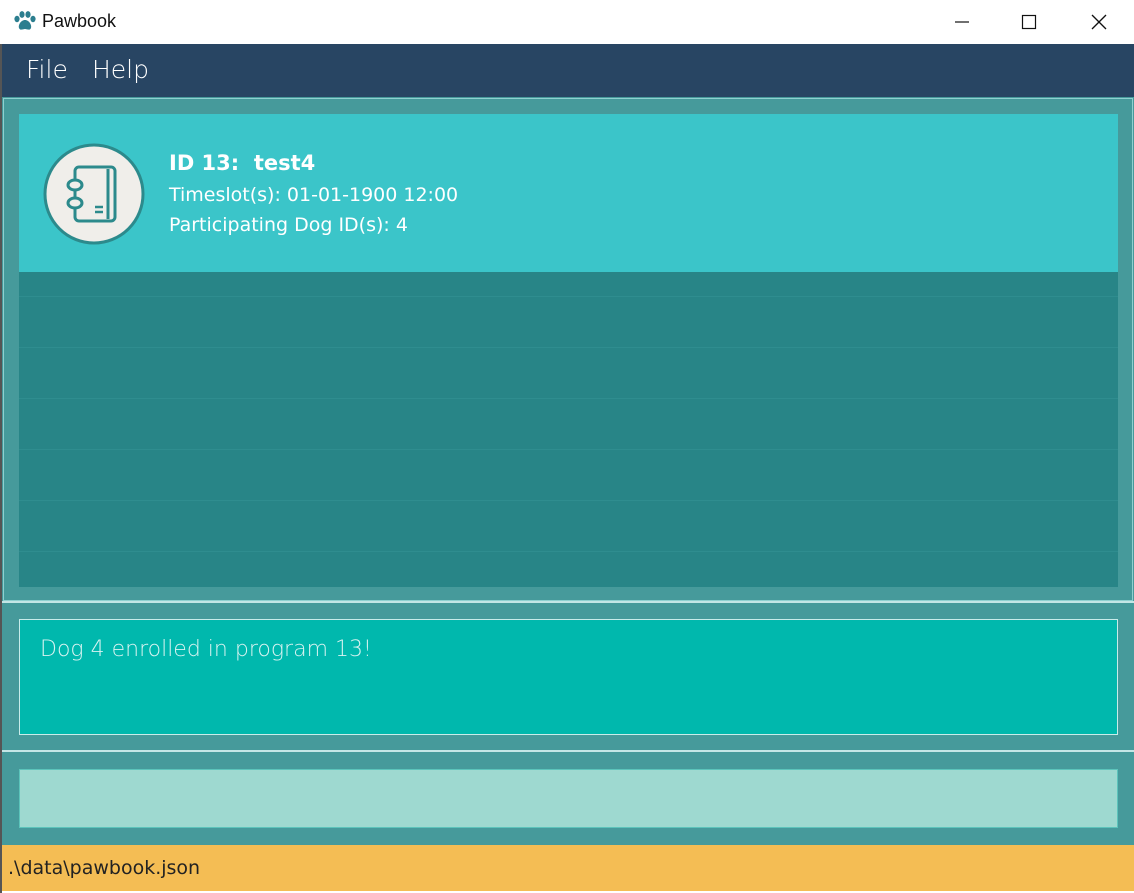 The width and height of the screenshot is (1134, 893). I want to click on minimize-icon, so click(962, 22).